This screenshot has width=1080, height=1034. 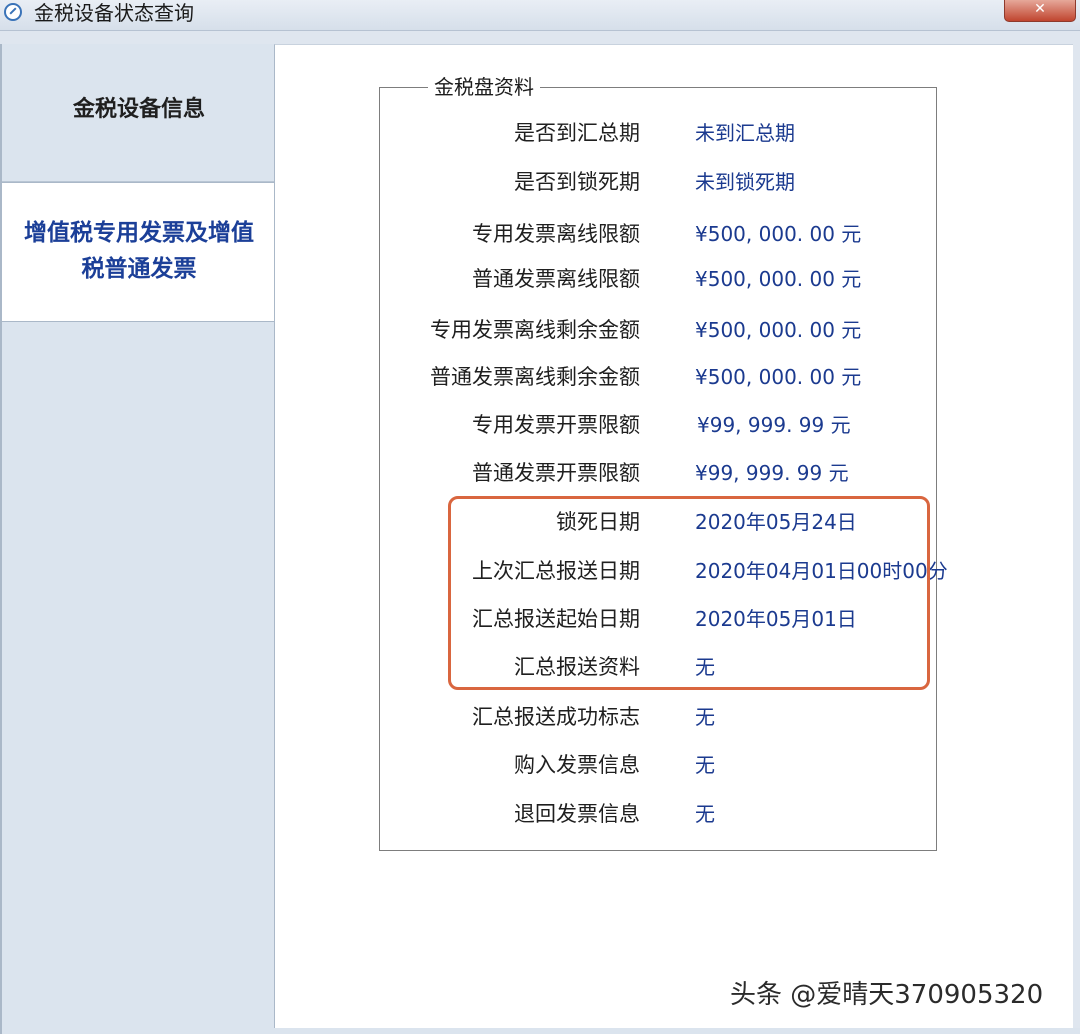 I want to click on info-row: 退回发票信息 无, so click(x=450, y=814).